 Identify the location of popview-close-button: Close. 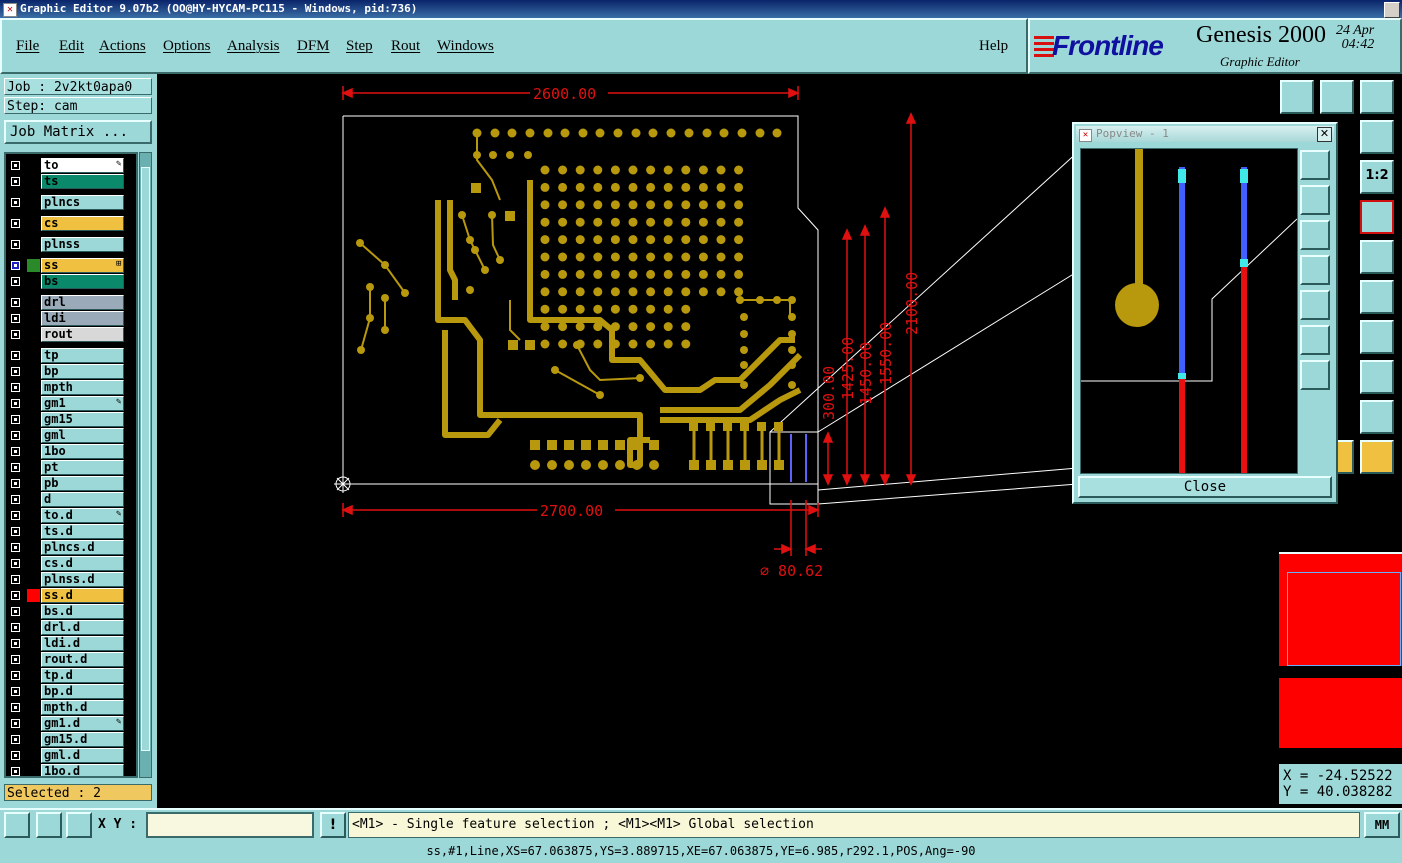
(1205, 487).